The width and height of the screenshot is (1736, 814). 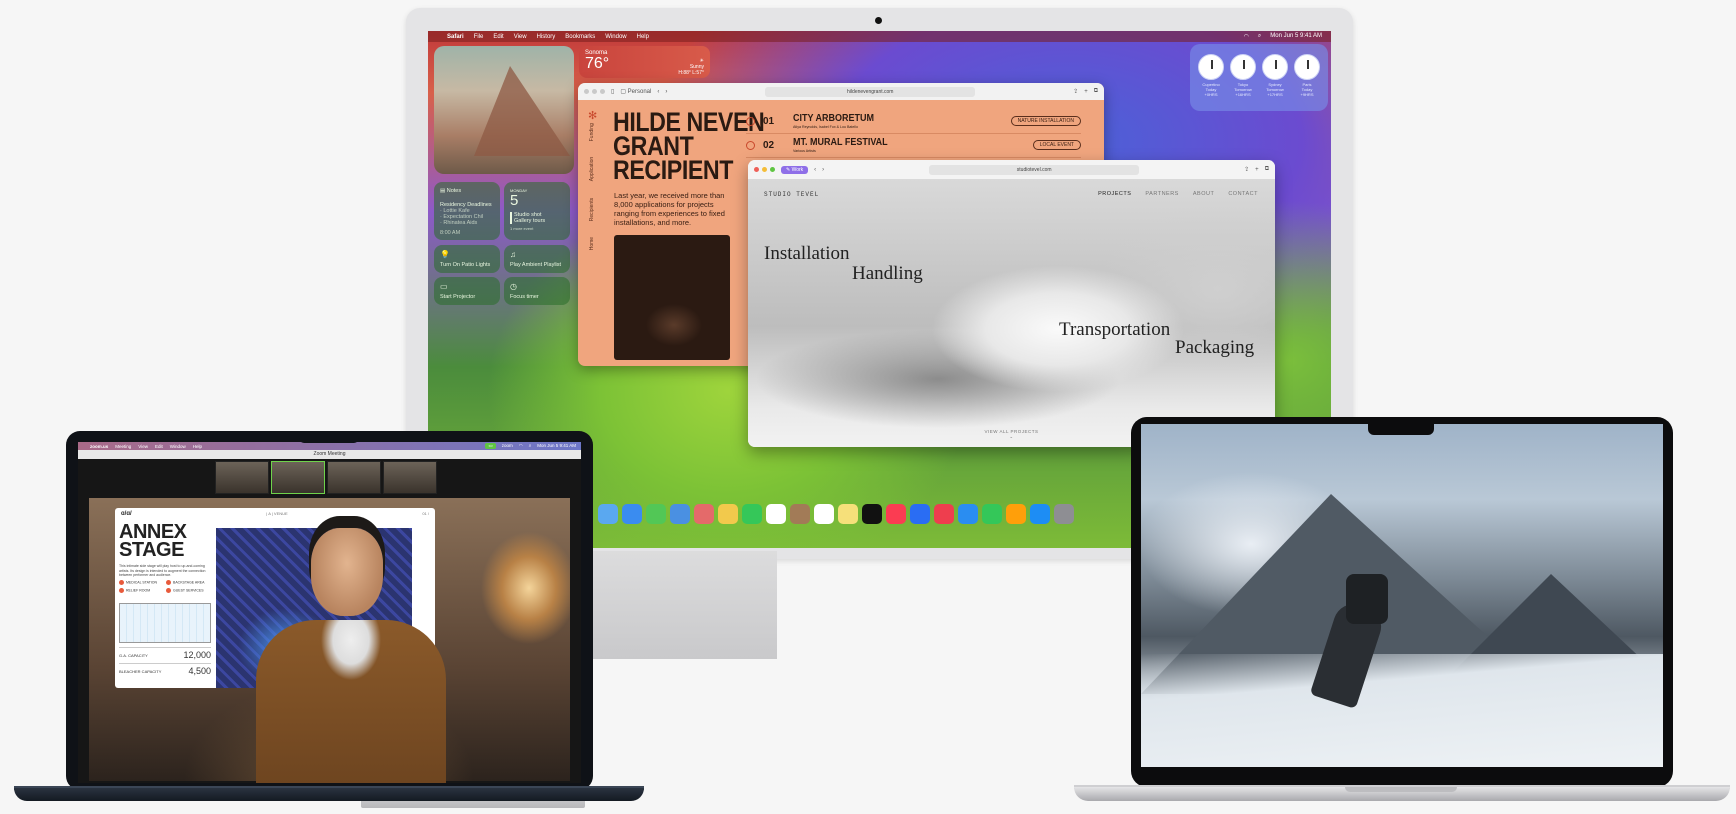 What do you see at coordinates (455, 37) in the screenshot?
I see `menu-app-name: Safari` at bounding box center [455, 37].